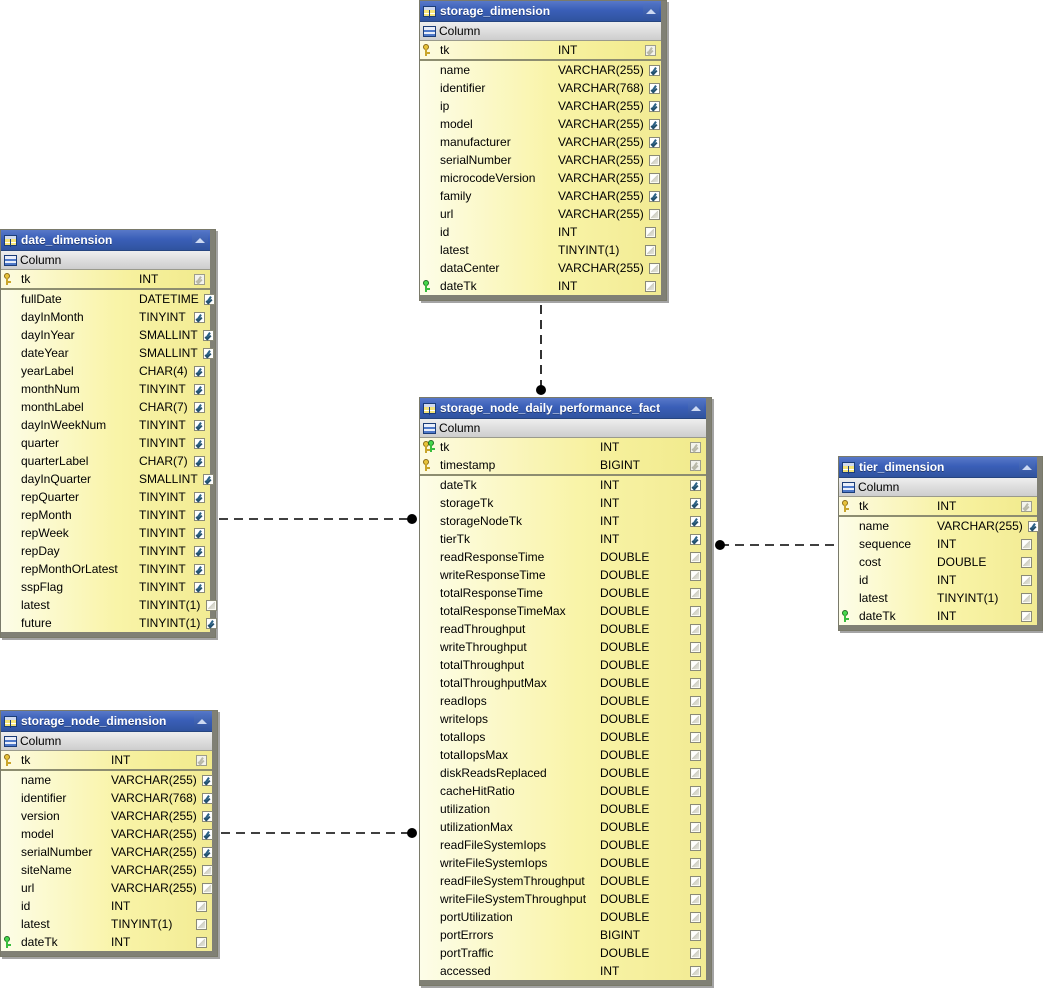  Describe the element at coordinates (105, 317) in the screenshot. I see `table-row: dayInMonth TINYINT` at that location.